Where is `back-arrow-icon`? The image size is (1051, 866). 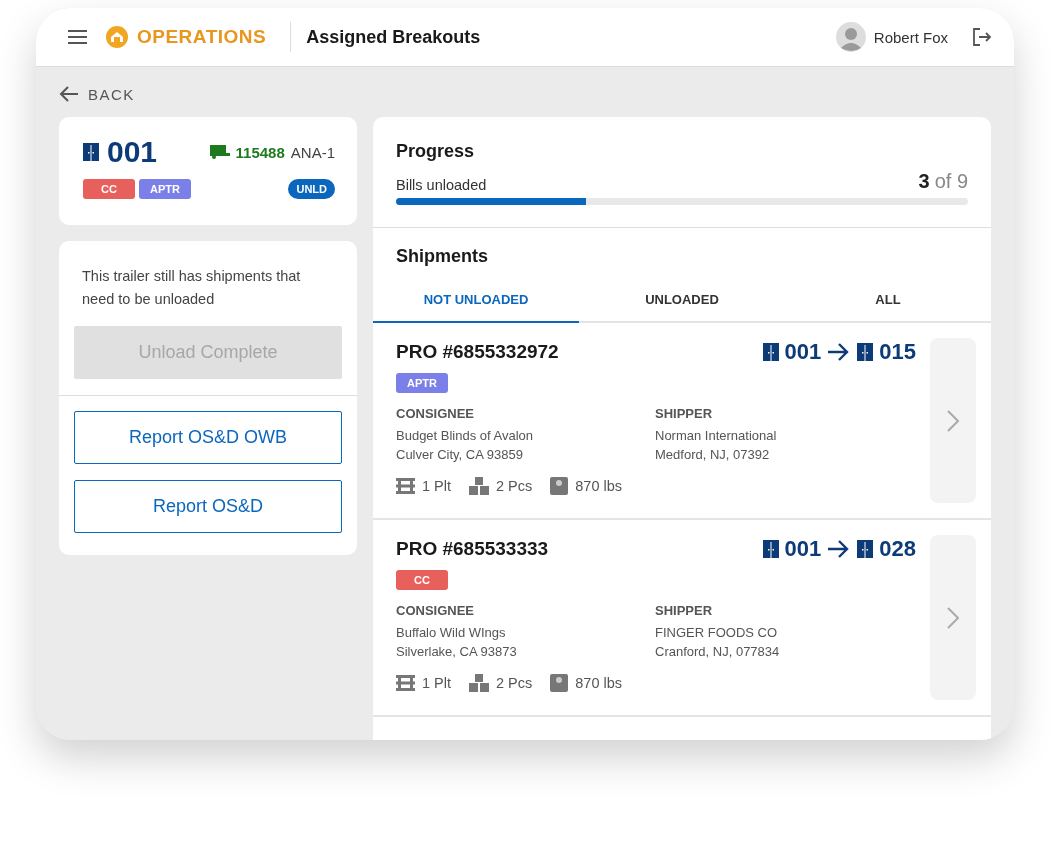 back-arrow-icon is located at coordinates (69, 94).